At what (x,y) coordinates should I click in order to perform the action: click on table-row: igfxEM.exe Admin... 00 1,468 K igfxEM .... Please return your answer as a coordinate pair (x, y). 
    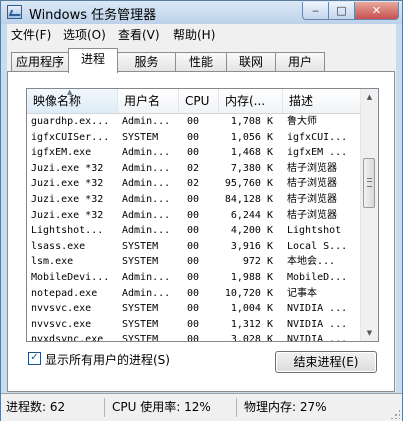
    Looking at the image, I should click on (194, 153).